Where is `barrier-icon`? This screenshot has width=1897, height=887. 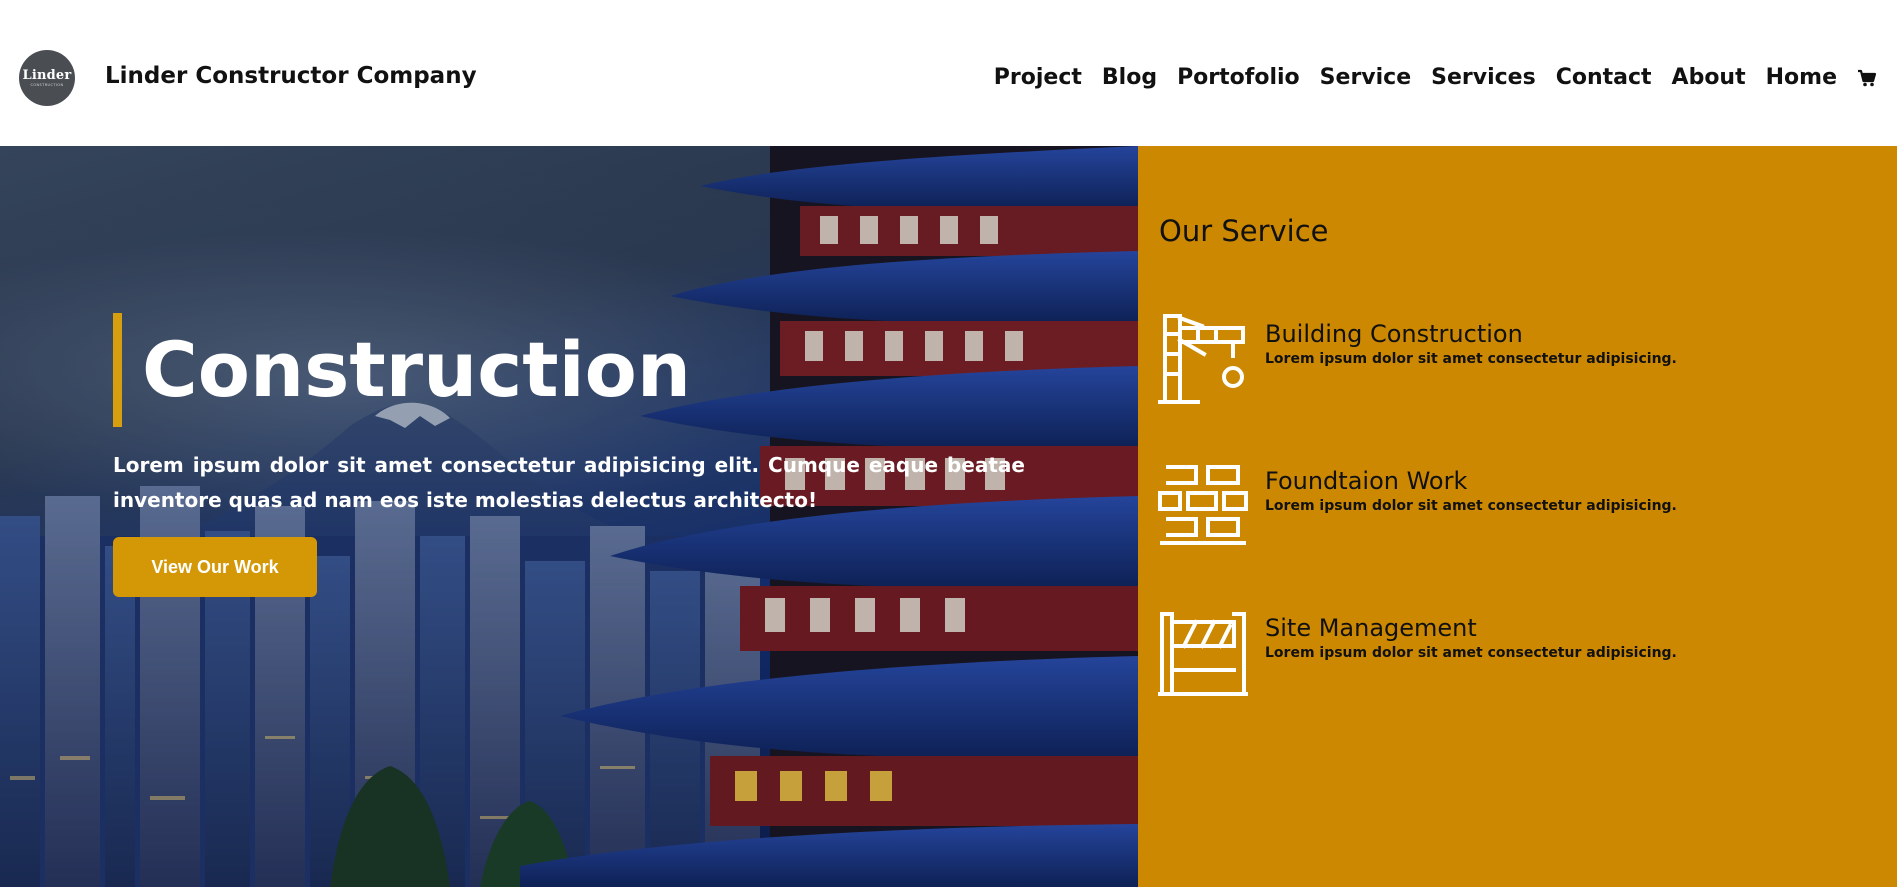 barrier-icon is located at coordinates (1203, 654).